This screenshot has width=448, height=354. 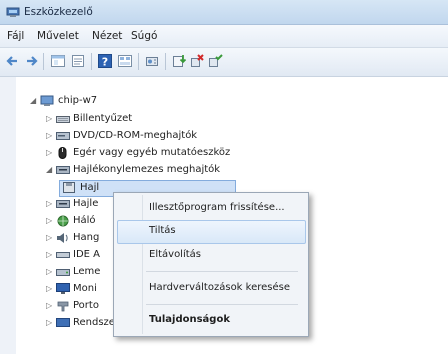 I want to click on tree-item-label: Hajl, so click(x=90, y=187).